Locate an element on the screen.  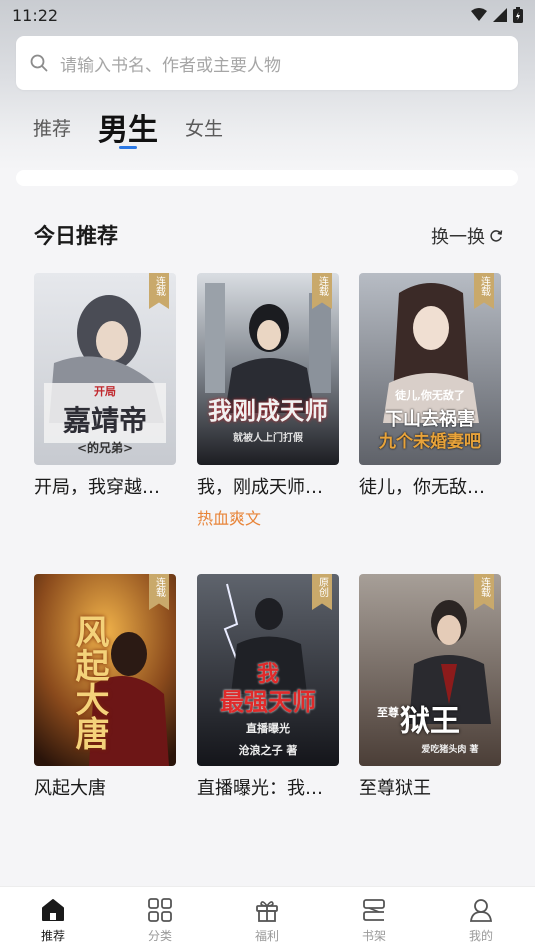
cover-title: 嘉靖帝 is located at coordinates (104, 420).